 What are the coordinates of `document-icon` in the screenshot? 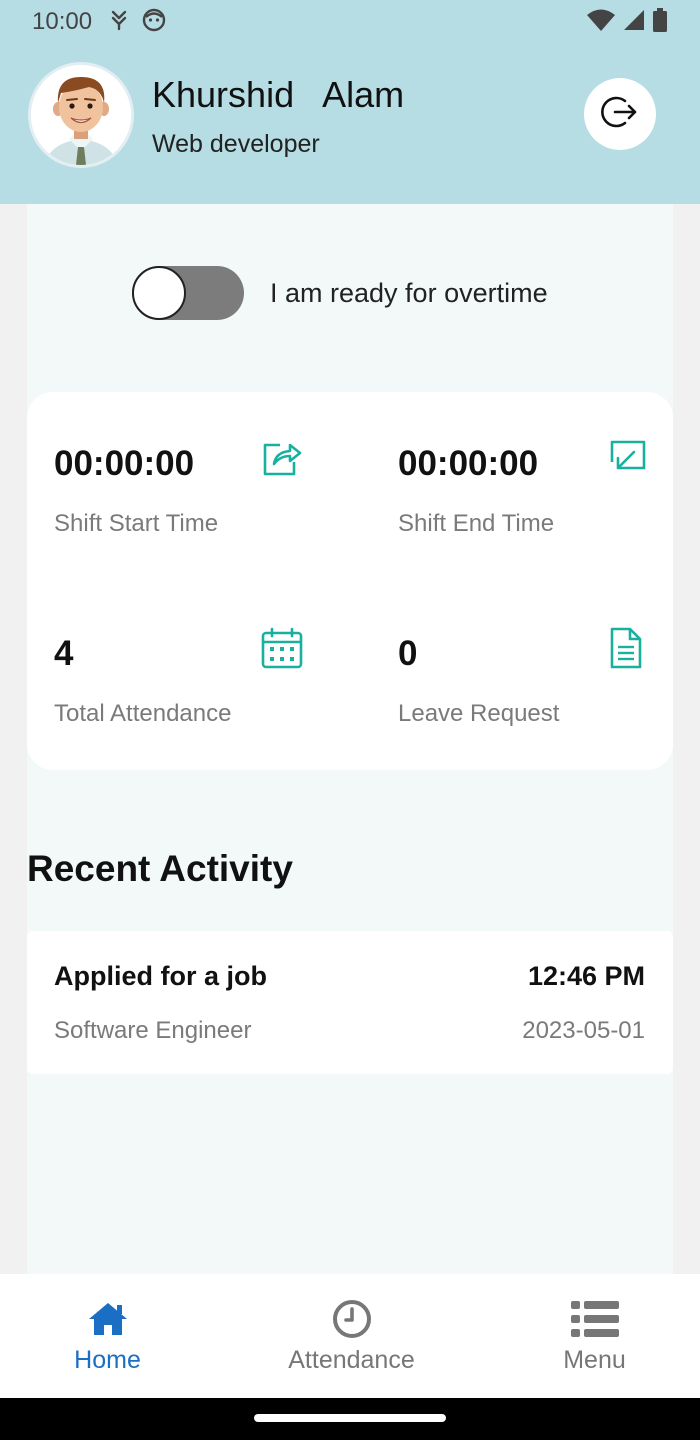 It's located at (626, 648).